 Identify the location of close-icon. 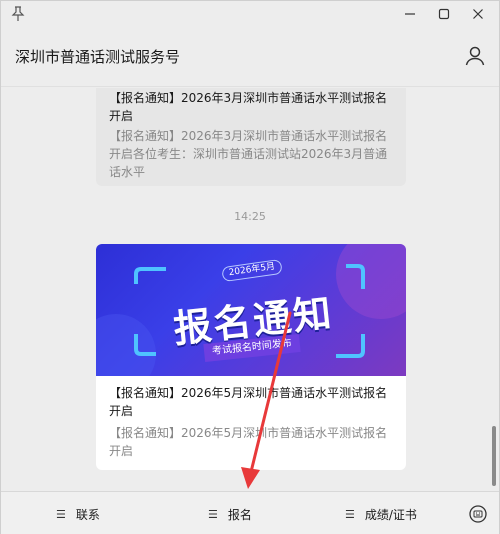
(478, 14).